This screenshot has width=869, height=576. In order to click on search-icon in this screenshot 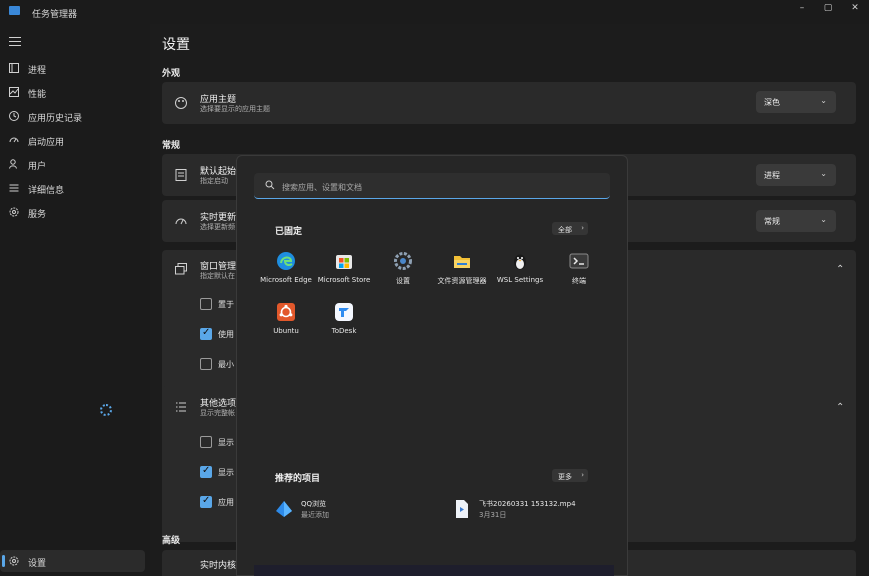, I will do `click(270, 185)`.